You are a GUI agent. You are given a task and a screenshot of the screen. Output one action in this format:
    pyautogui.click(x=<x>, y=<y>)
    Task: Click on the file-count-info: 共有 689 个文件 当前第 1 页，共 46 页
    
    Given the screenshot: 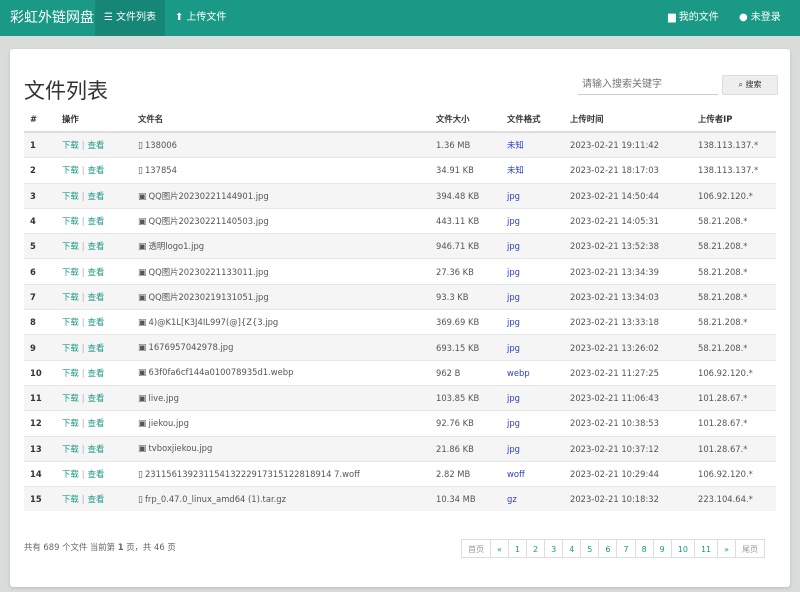 What is the action you would take?
    pyautogui.click(x=100, y=547)
    